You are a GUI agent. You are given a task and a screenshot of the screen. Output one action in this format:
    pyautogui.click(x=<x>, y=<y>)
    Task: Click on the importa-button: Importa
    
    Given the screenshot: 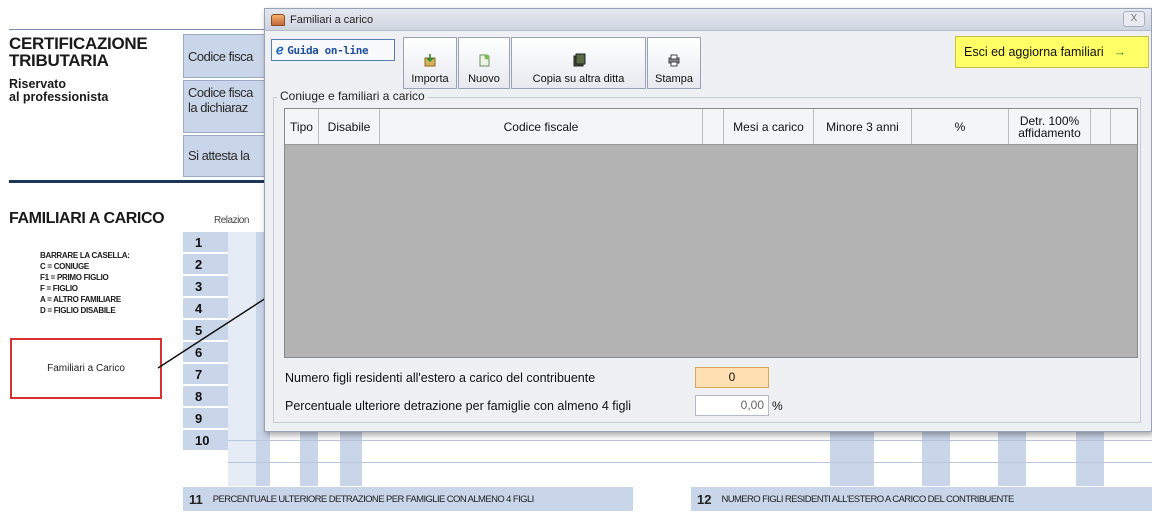 What is the action you would take?
    pyautogui.click(x=430, y=63)
    